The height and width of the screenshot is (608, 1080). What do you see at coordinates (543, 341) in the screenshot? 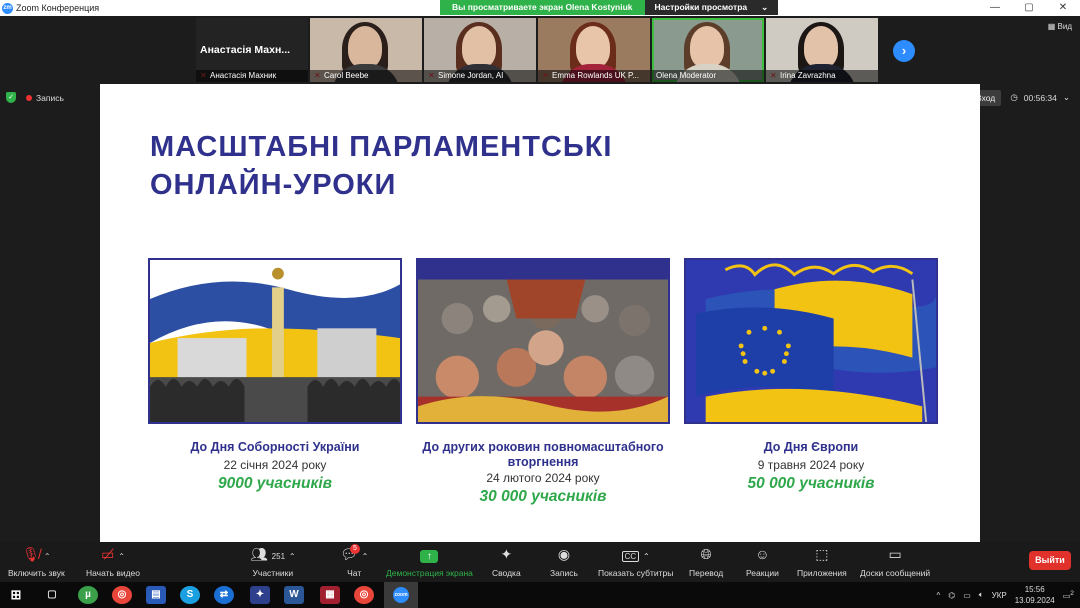
I see `invasion-anniversary-image` at bounding box center [543, 341].